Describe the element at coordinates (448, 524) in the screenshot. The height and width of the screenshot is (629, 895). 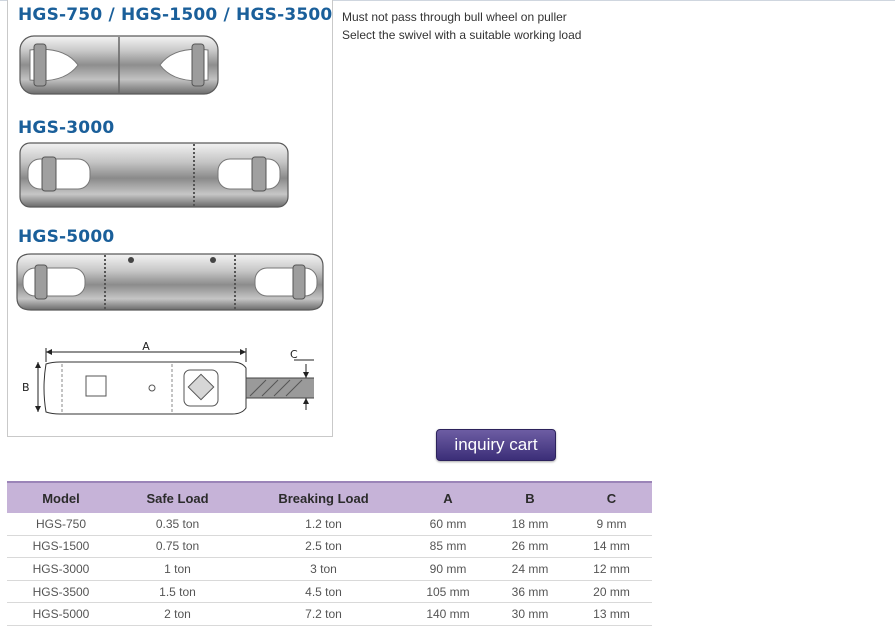
I see `cell-a: 60 mm` at that location.